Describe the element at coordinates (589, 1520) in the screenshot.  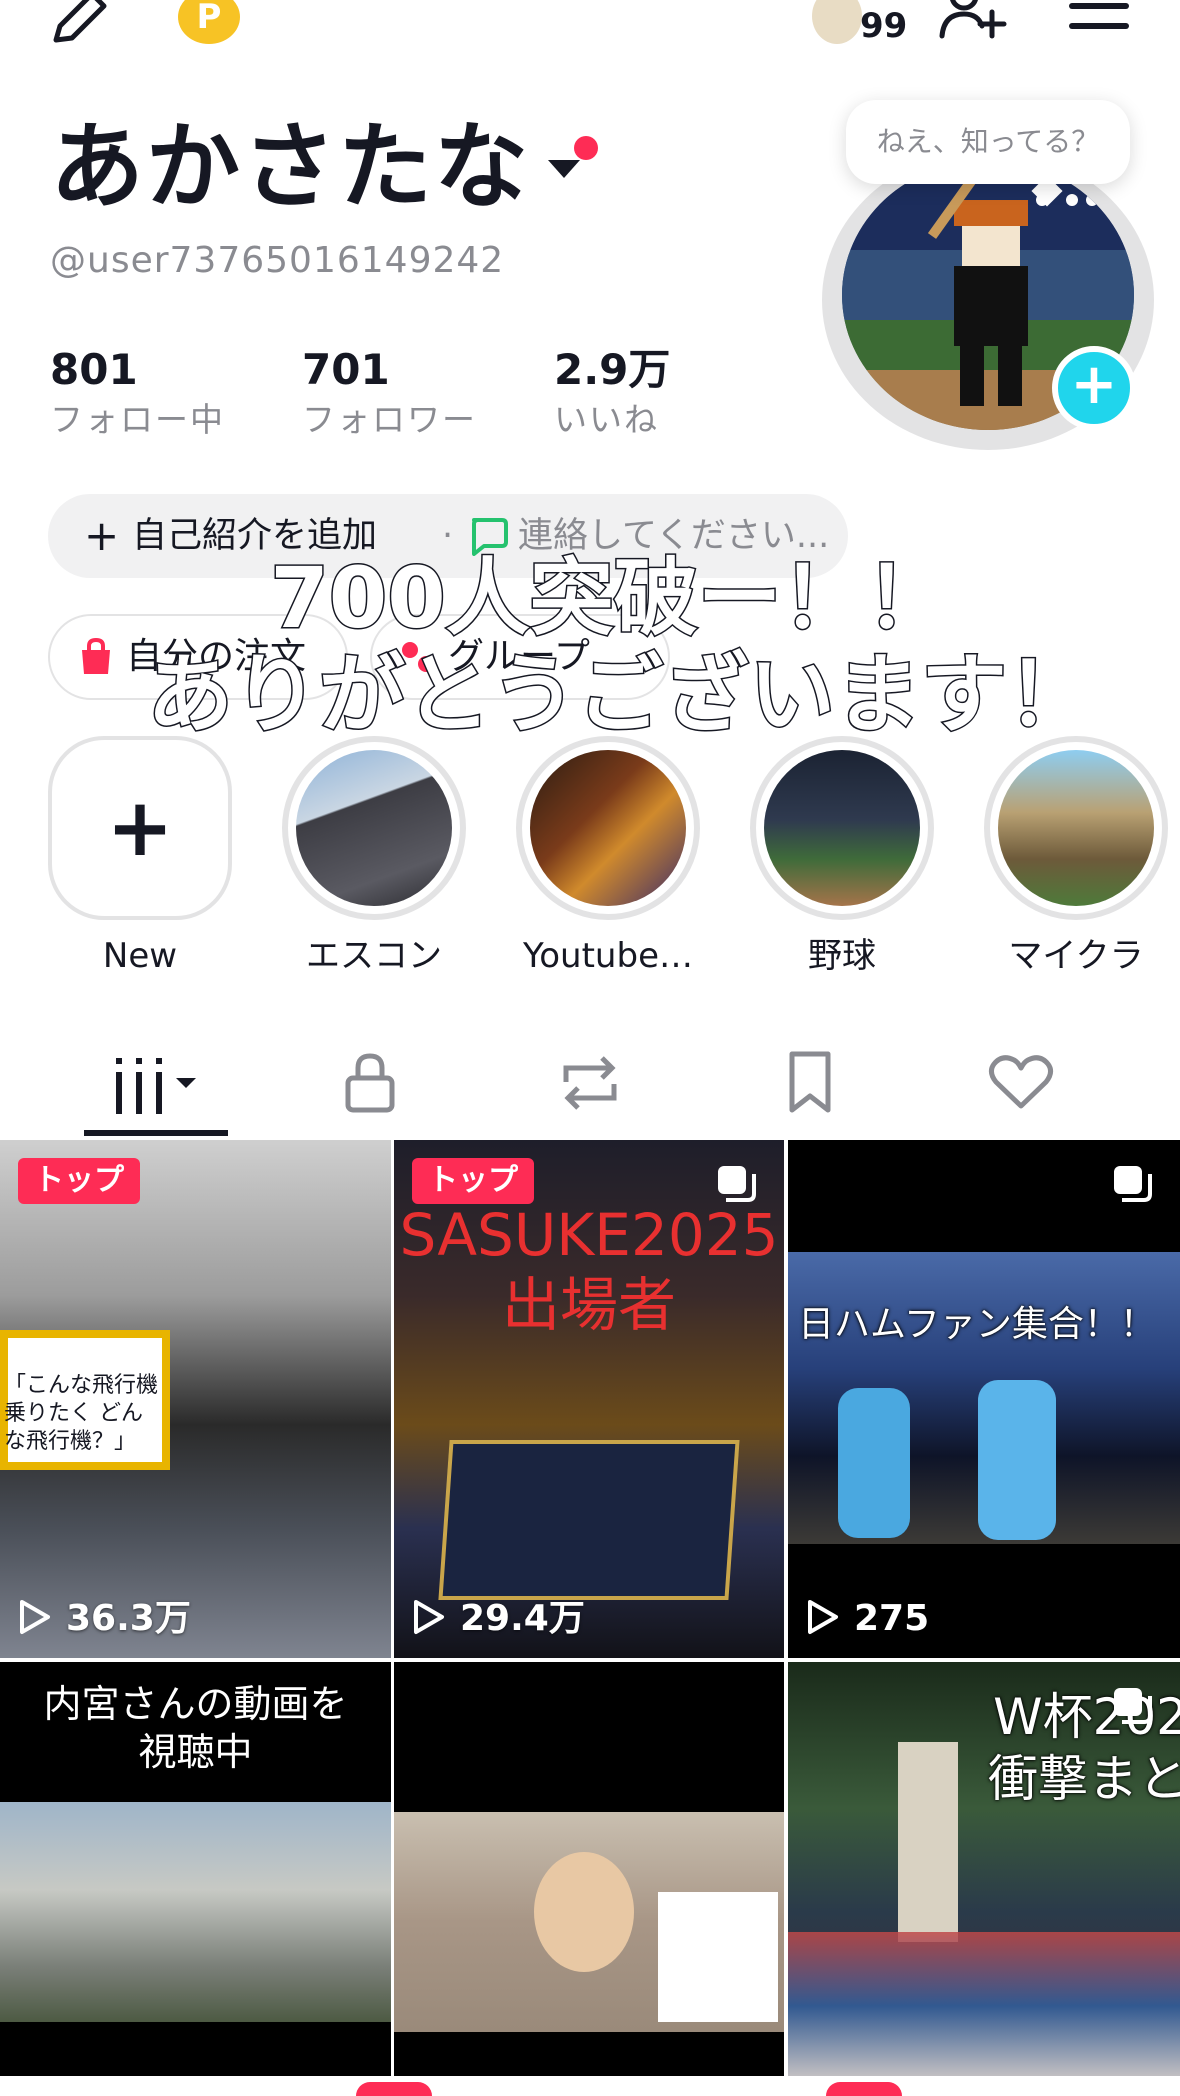
I see `video-thumbnail-logo` at that location.